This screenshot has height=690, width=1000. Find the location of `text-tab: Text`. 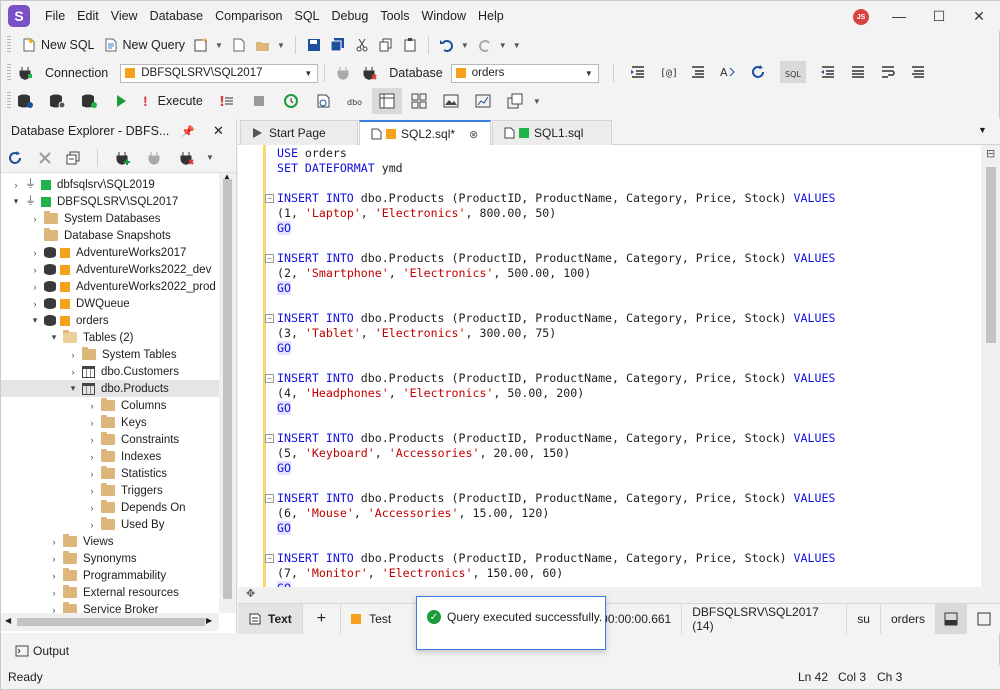

text-tab: Text is located at coordinates (270, 618).